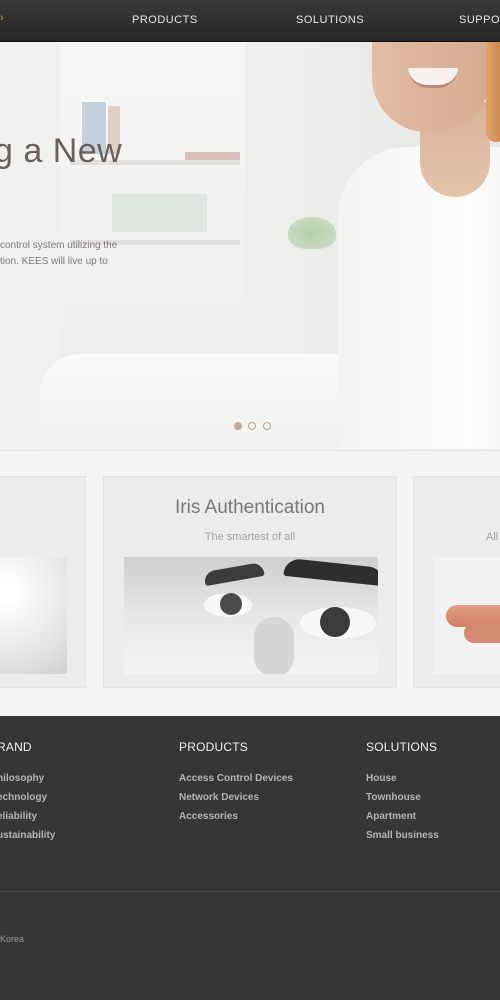 The height and width of the screenshot is (1000, 500). Describe the element at coordinates (250, 507) in the screenshot. I see `card-title: Iris Authentication` at that location.